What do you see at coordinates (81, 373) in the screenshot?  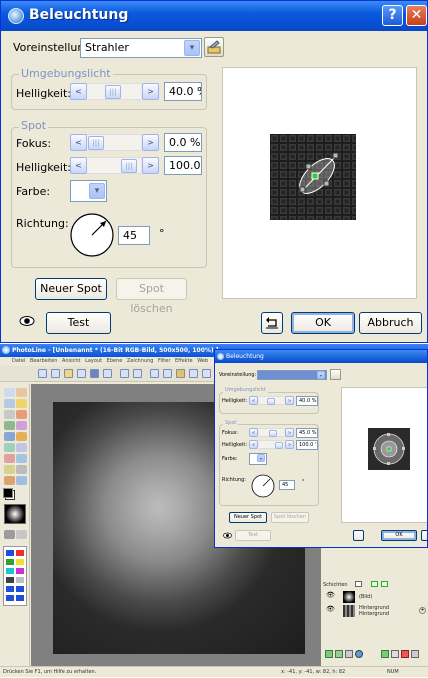 I see `scan-icon` at bounding box center [81, 373].